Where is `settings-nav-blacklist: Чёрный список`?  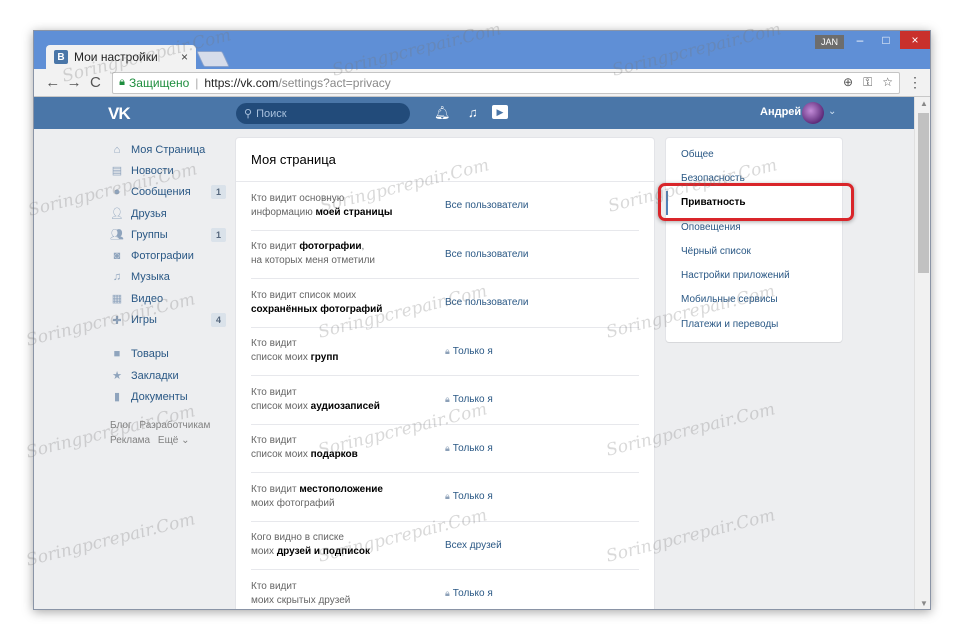
settings-nav-blacklist: Чёрный список is located at coordinates (754, 251).